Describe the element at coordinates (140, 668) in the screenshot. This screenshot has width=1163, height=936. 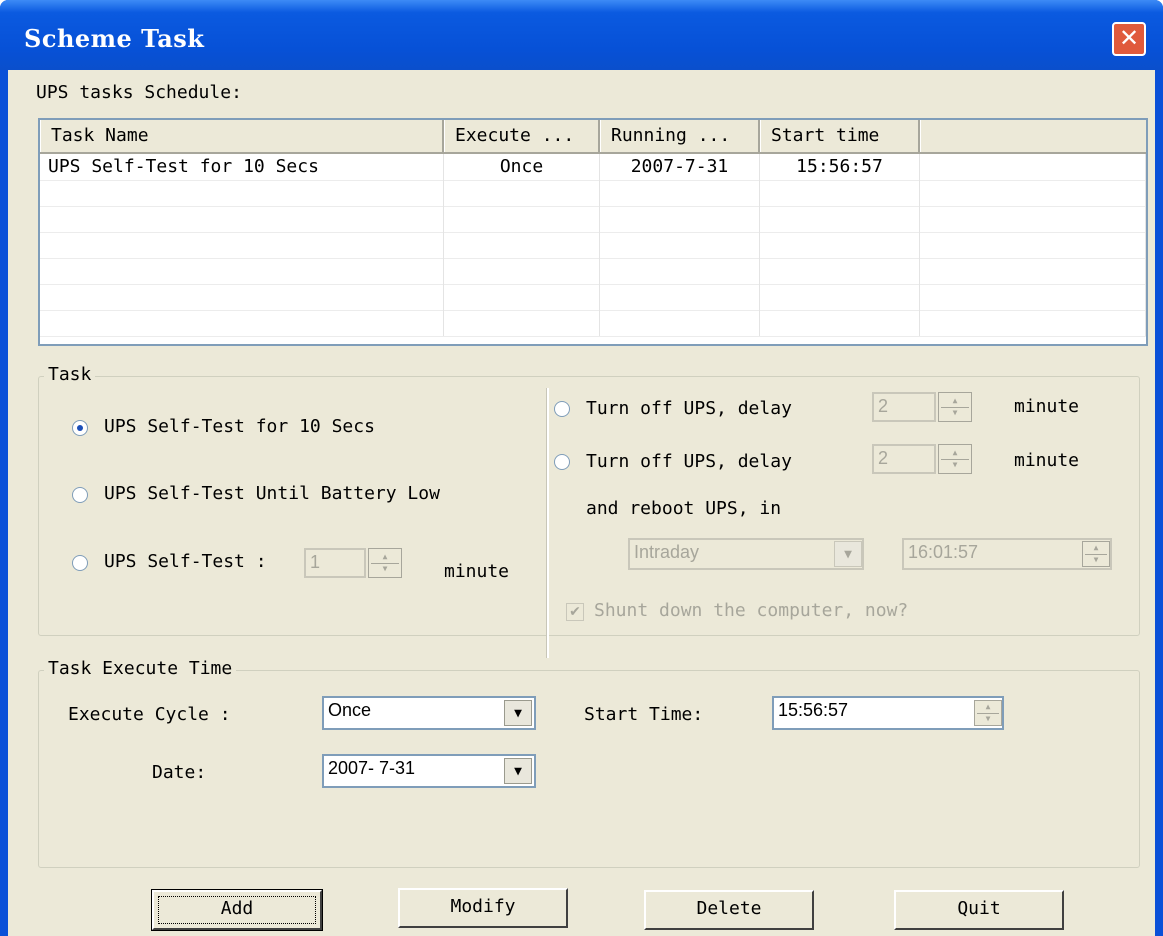
I see `execute-time-group-title: Task Execute Time` at that location.